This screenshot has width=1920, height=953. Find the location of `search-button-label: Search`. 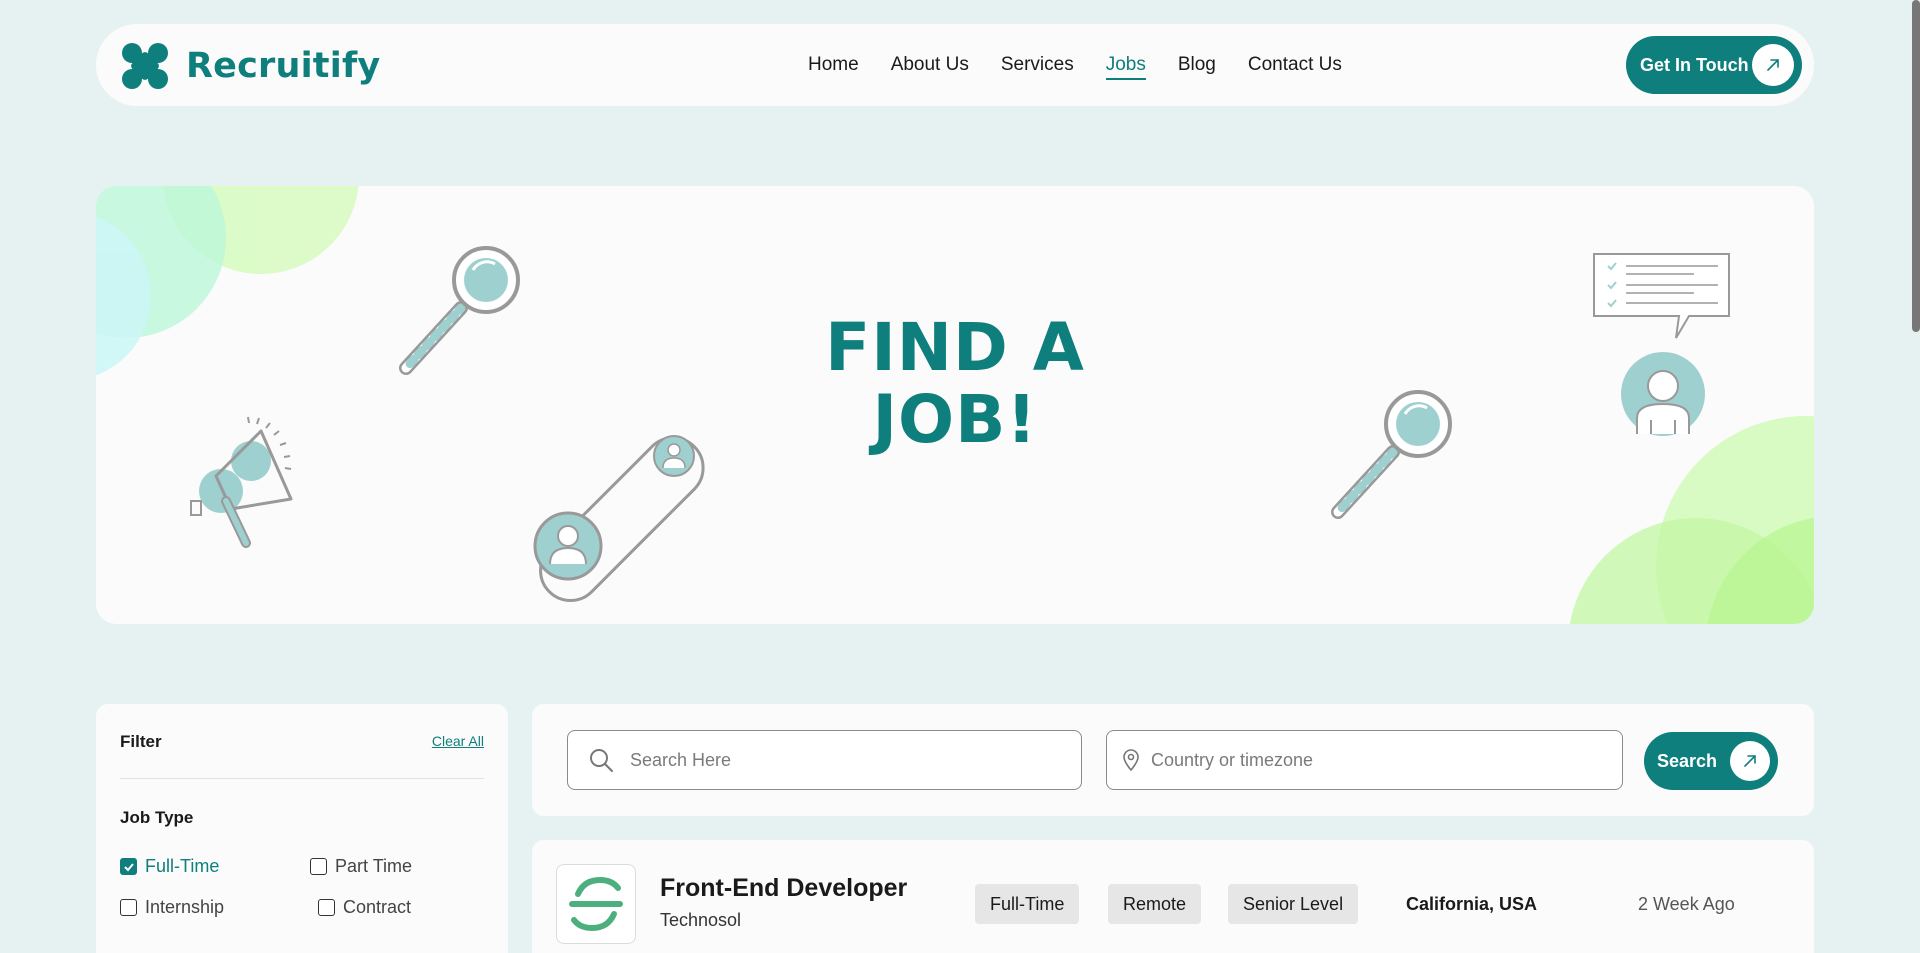

search-button-label: Search is located at coordinates (1687, 760).